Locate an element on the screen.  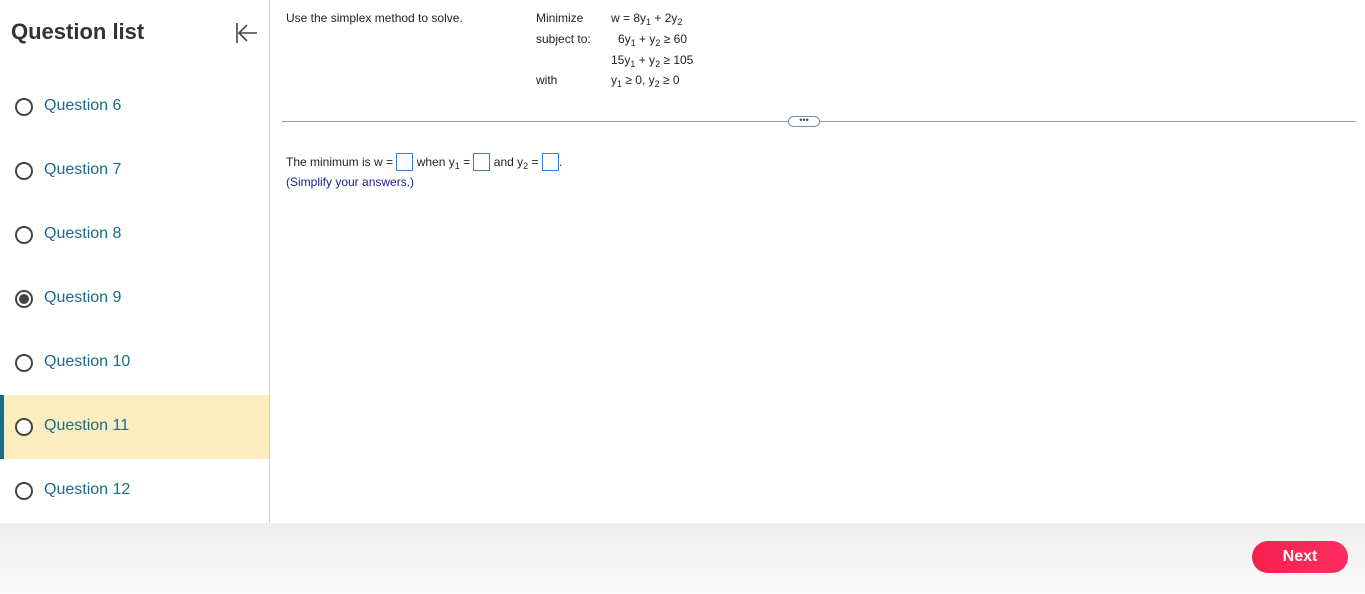
objective-function: w = 8y1 + 2y2 is located at coordinates (646, 19).